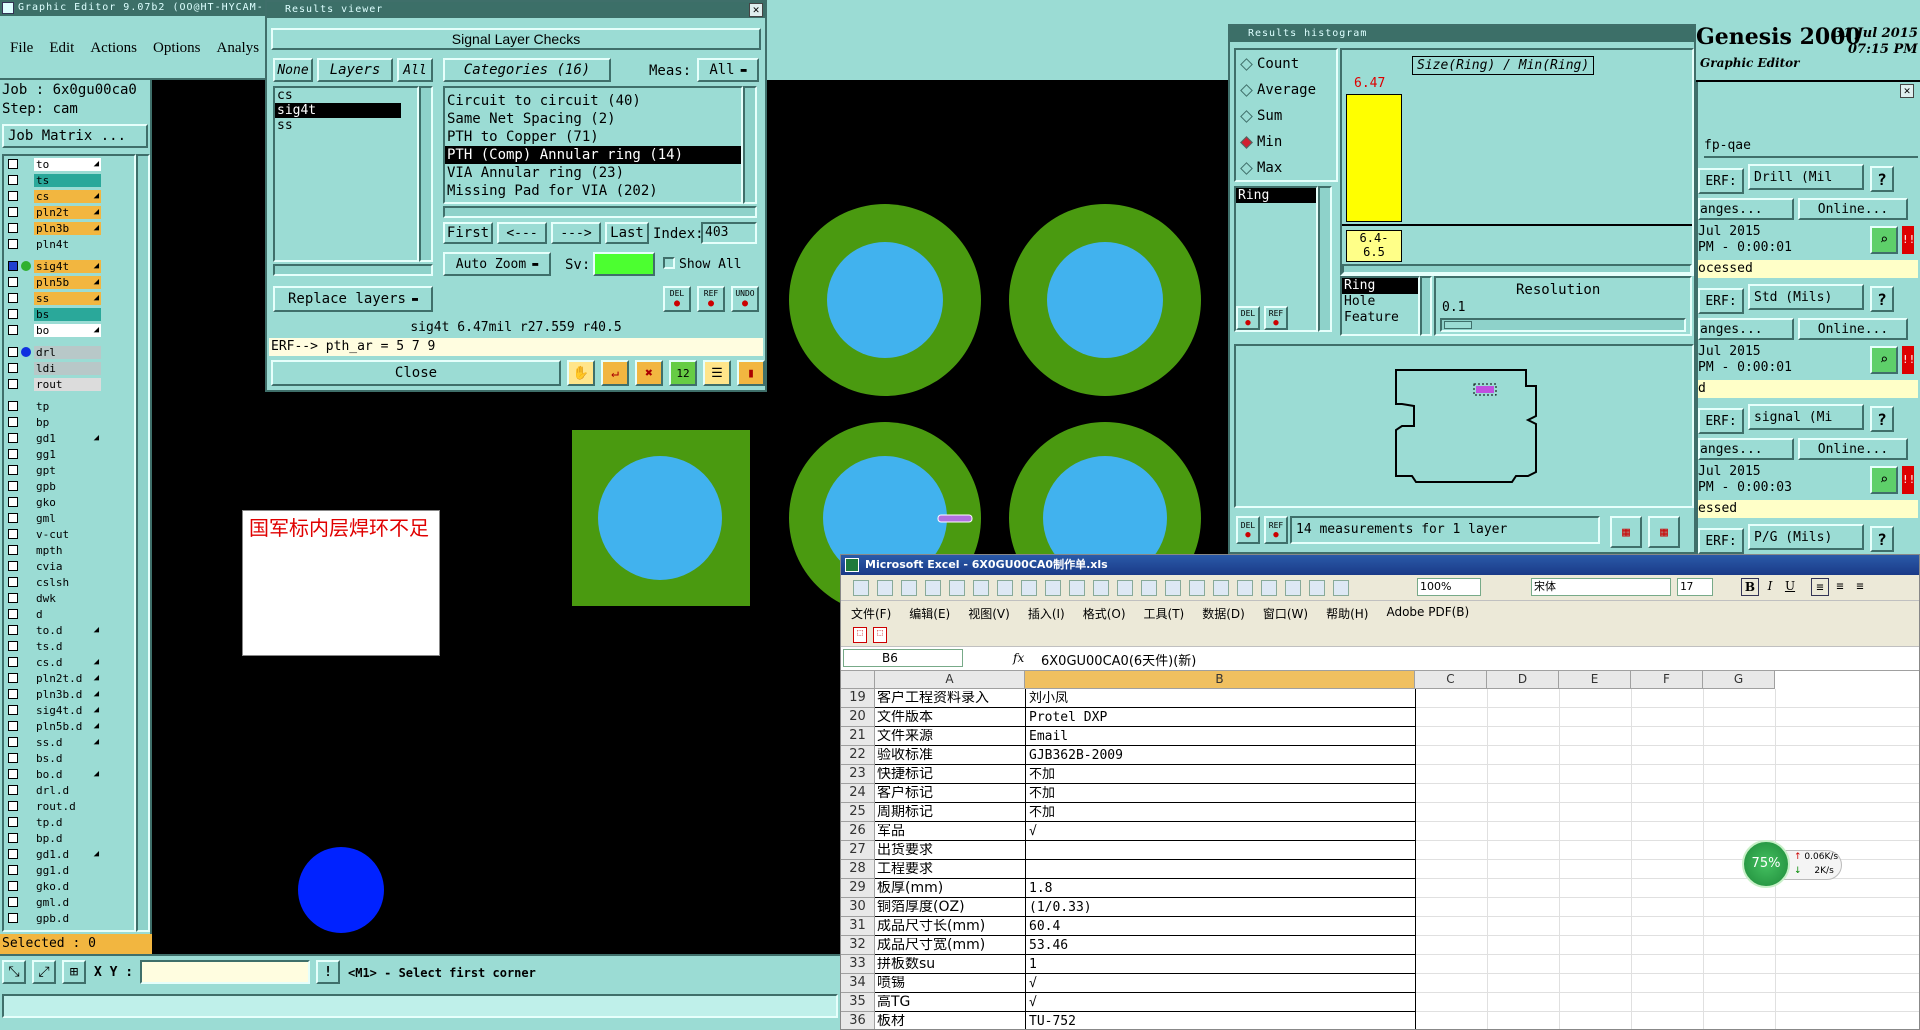 The width and height of the screenshot is (1920, 1030). I want to click on row-header: 32, so click(858, 945).